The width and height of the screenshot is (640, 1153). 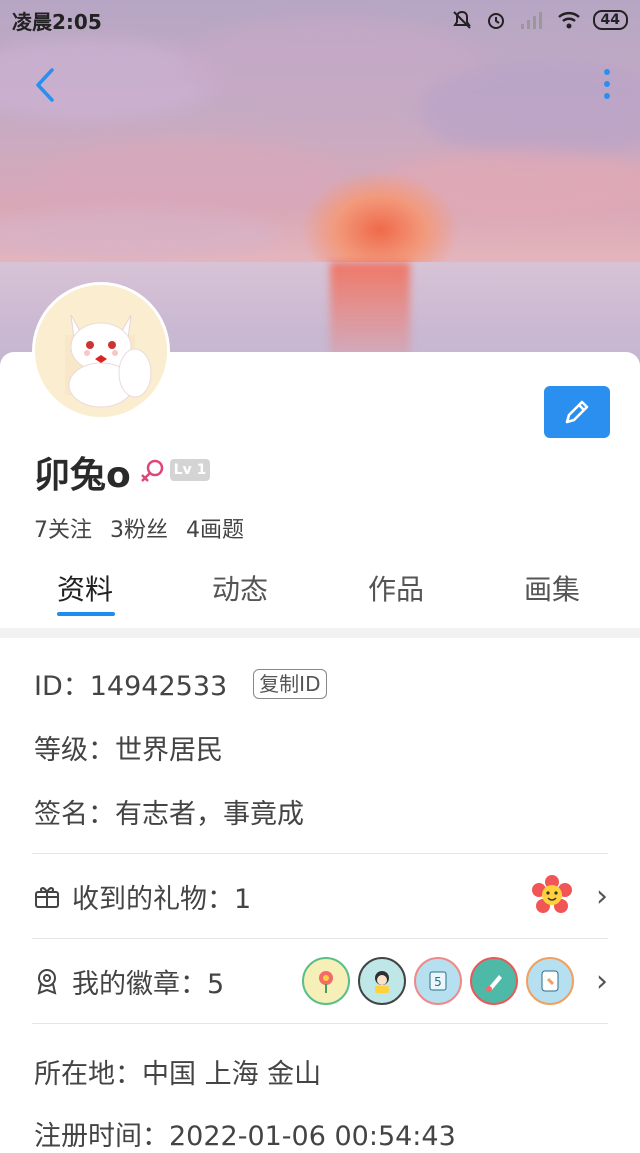 What do you see at coordinates (169, 814) in the screenshot?
I see `user-signature: 签名：有志者，事竟成` at bounding box center [169, 814].